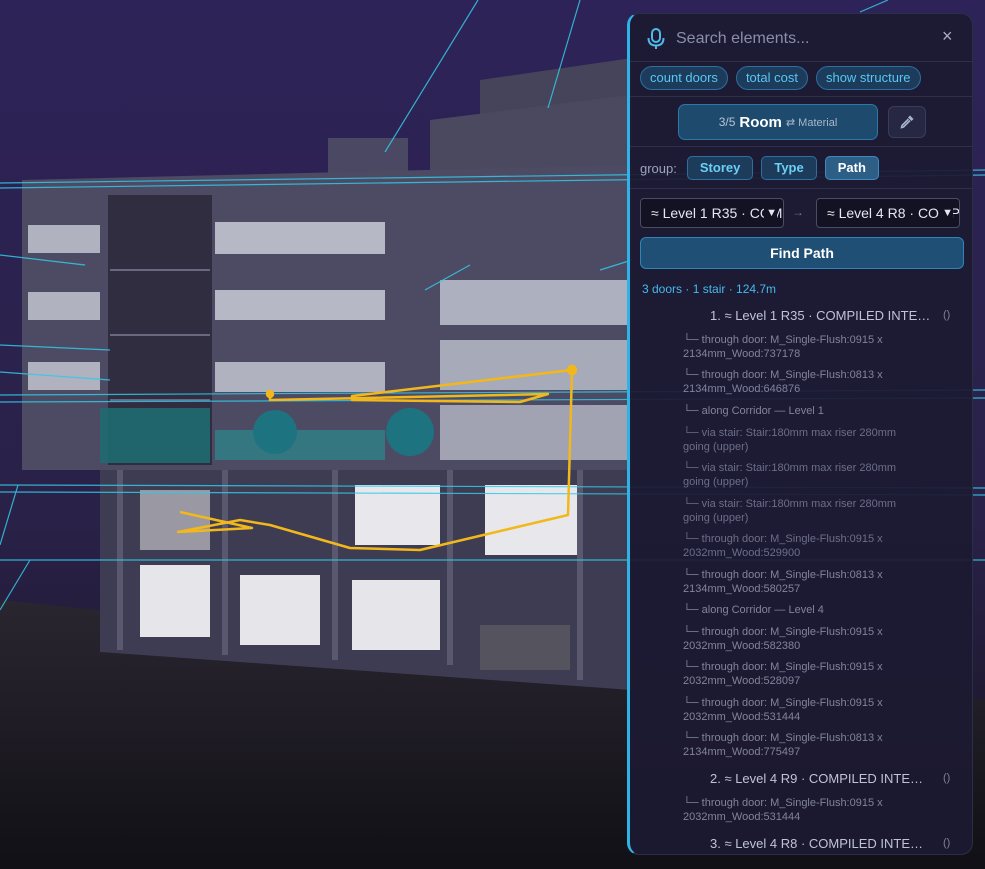 The image size is (985, 869). Describe the element at coordinates (802, 253) in the screenshot. I see `find-path-button: Find Path` at that location.